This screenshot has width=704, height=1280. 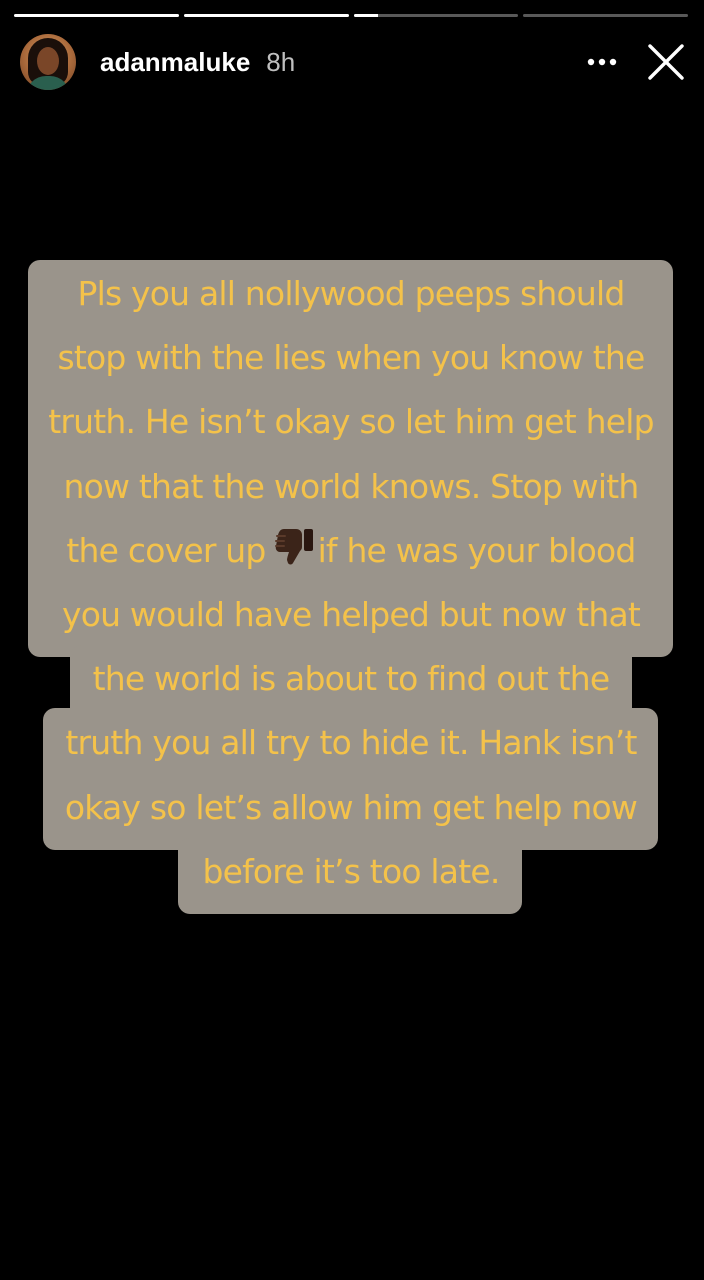 What do you see at coordinates (166, 550) in the screenshot?
I see `story-text-fragment: the cover up` at bounding box center [166, 550].